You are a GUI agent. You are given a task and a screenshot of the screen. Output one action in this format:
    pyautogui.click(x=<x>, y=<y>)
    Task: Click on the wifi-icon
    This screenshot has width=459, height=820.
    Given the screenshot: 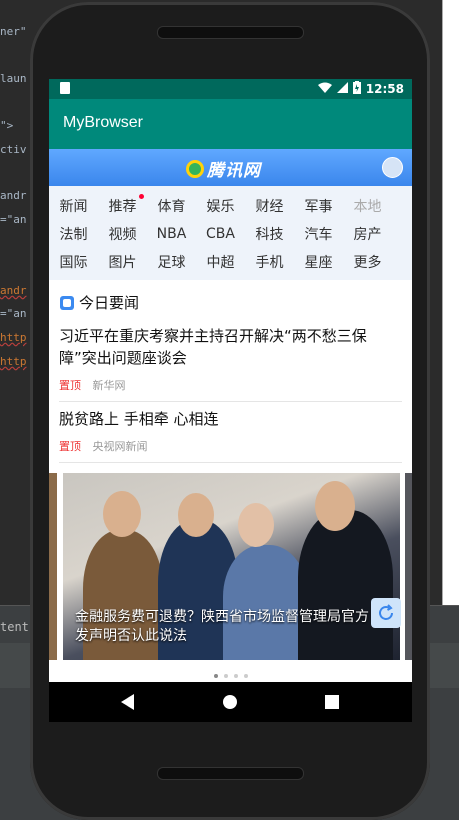 What is the action you would take?
    pyautogui.click(x=324, y=89)
    